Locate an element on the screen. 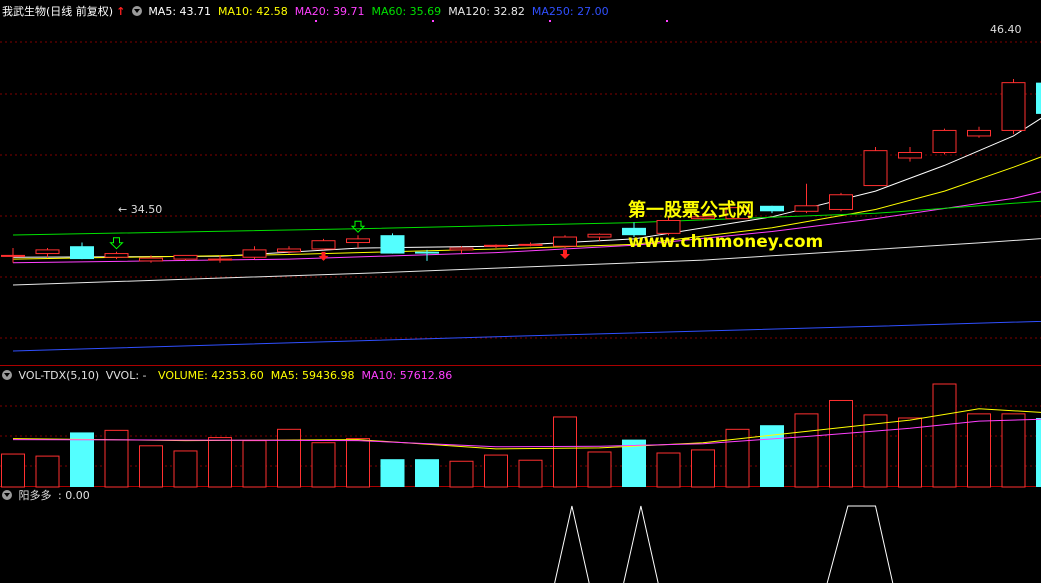  indicator-title: 阳多多 is located at coordinates (35, 495).